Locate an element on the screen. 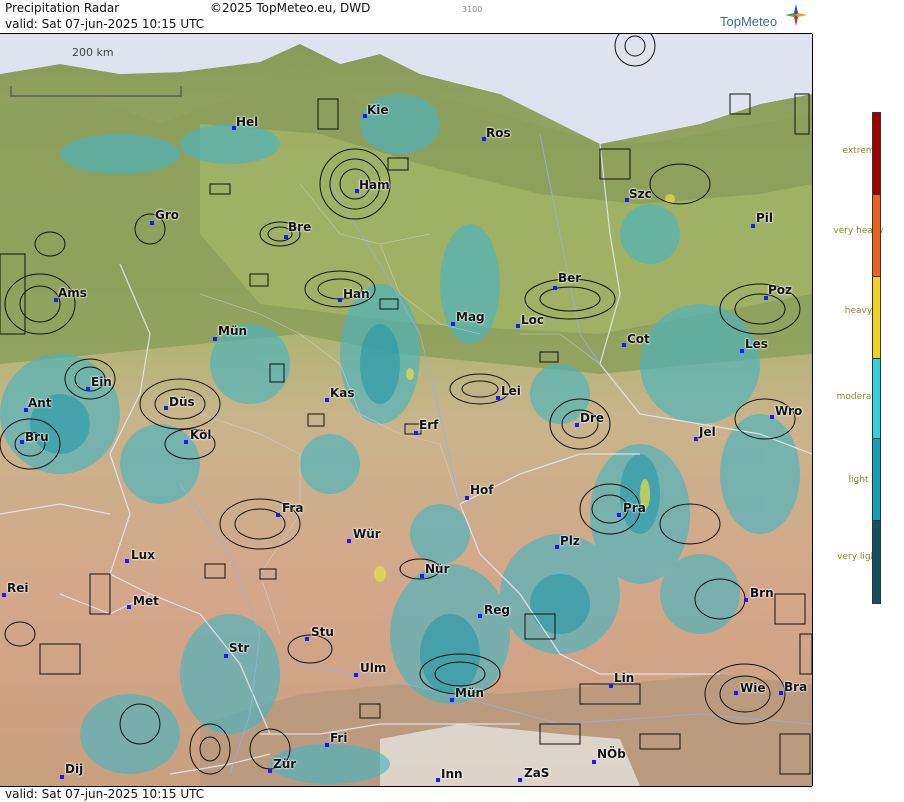 The height and width of the screenshot is (802, 904). city-label-kie: Kie is located at coordinates (378, 110).